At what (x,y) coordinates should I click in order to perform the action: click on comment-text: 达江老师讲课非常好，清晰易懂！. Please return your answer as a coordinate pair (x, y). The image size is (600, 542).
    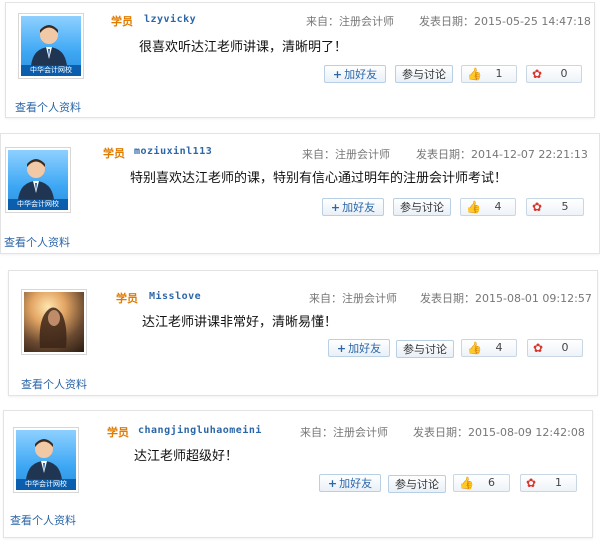
    Looking at the image, I should click on (240, 322).